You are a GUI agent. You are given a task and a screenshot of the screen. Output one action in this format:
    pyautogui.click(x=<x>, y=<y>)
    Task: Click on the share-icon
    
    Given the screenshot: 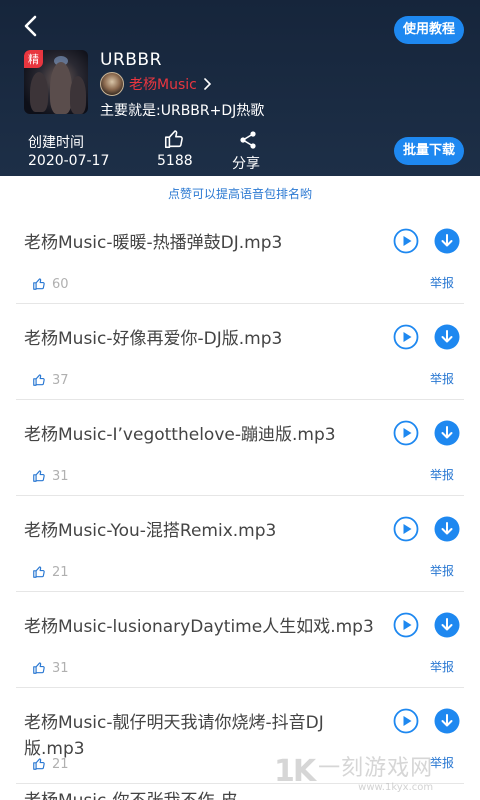 What is the action you would take?
    pyautogui.click(x=248, y=140)
    